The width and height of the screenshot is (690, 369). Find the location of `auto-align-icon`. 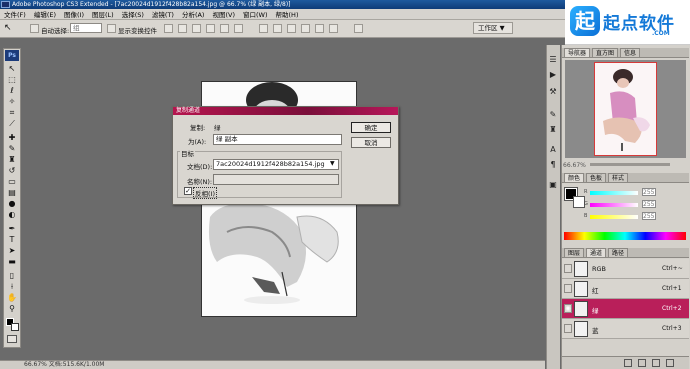

auto-align-icon is located at coordinates (358, 28).